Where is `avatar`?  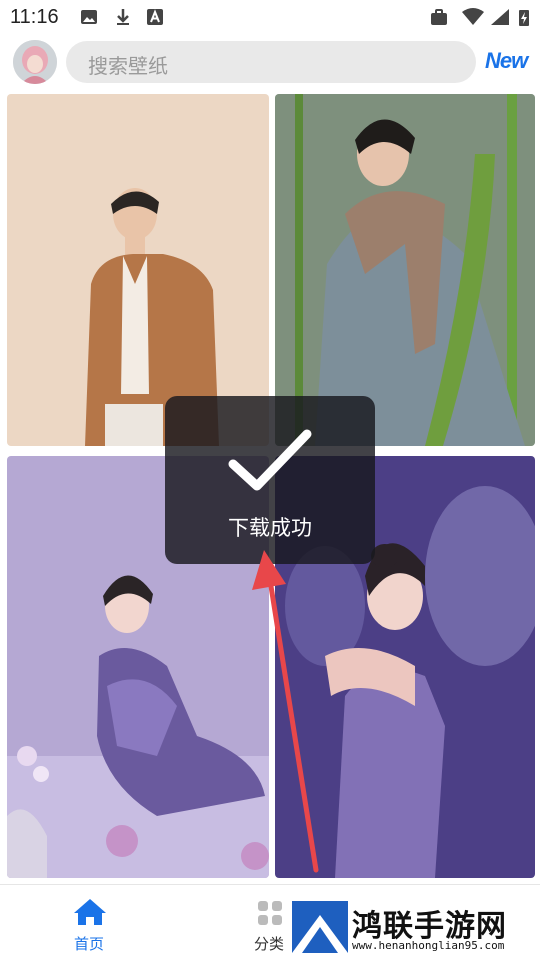
avatar is located at coordinates (35, 62).